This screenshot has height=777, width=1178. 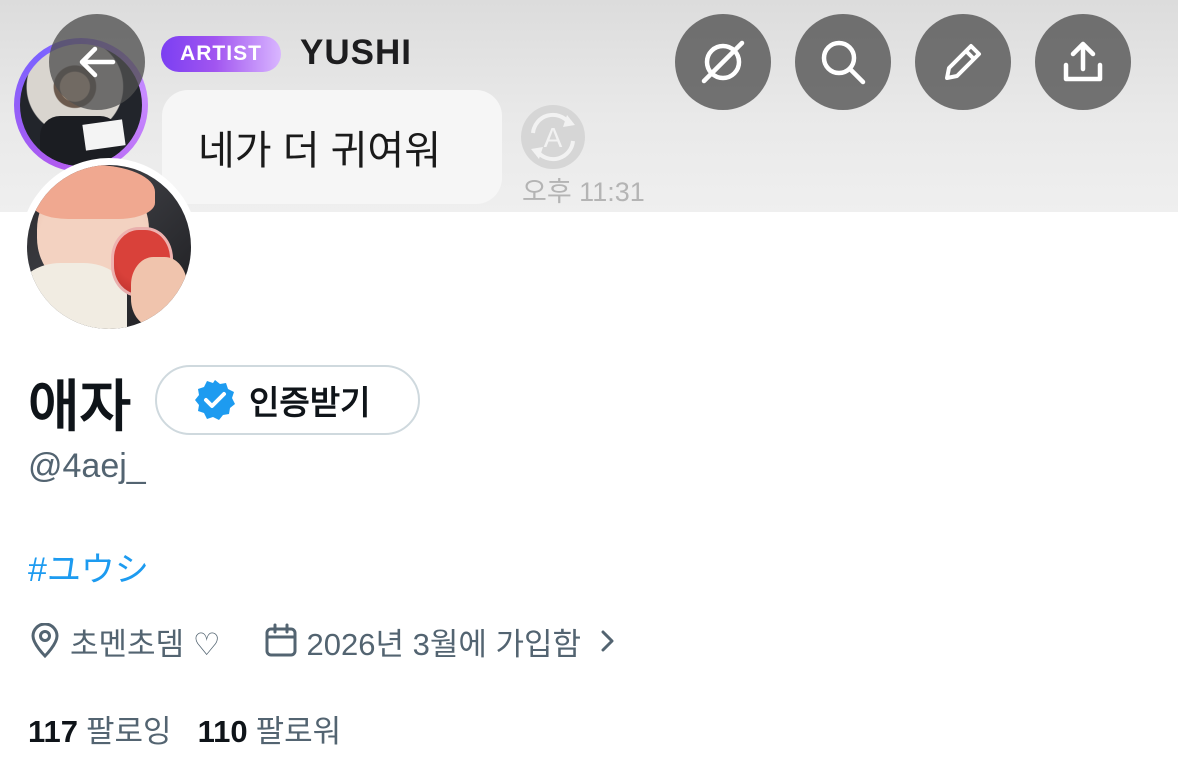 I want to click on calendar-icon, so click(x=281, y=640).